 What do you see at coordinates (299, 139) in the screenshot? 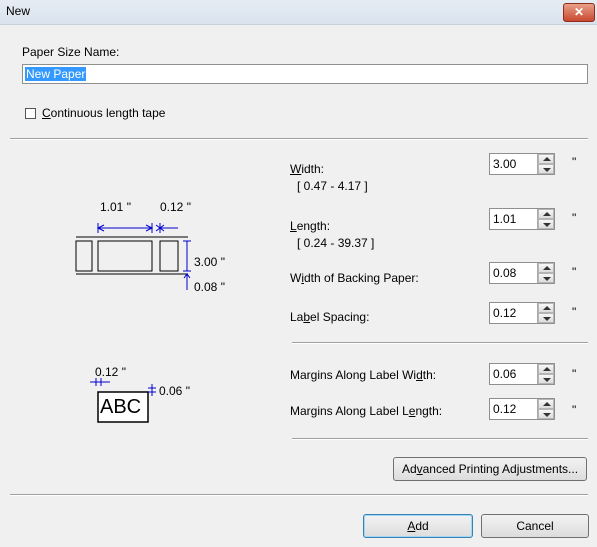
I see `separator-top` at bounding box center [299, 139].